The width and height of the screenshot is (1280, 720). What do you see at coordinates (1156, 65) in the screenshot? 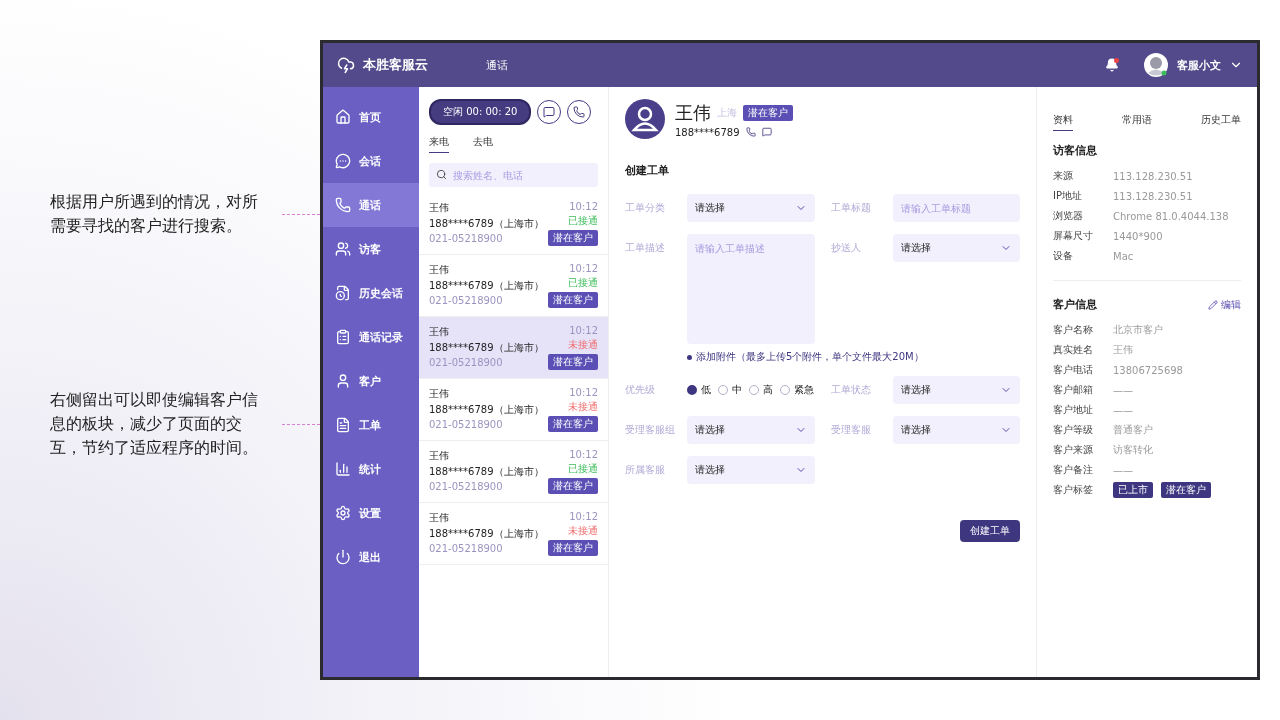
I see `user-avatar` at bounding box center [1156, 65].